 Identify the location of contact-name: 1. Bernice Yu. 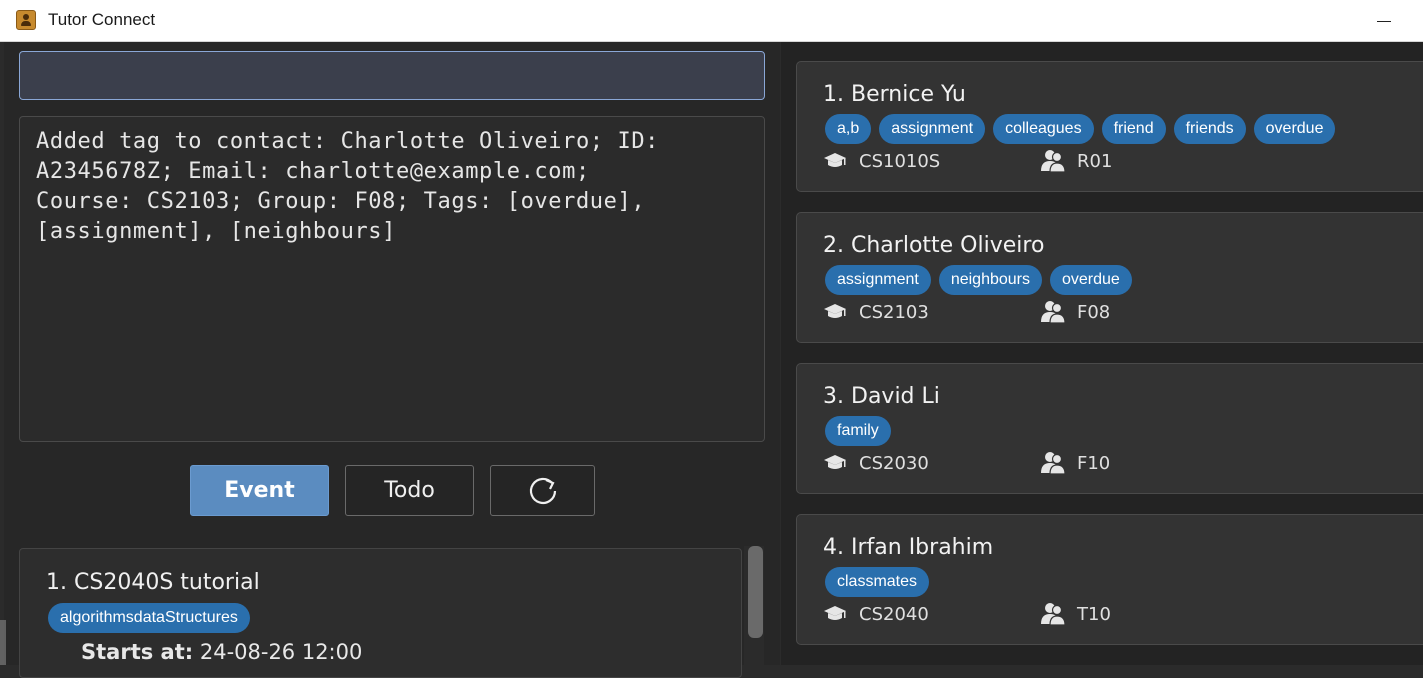
(894, 94).